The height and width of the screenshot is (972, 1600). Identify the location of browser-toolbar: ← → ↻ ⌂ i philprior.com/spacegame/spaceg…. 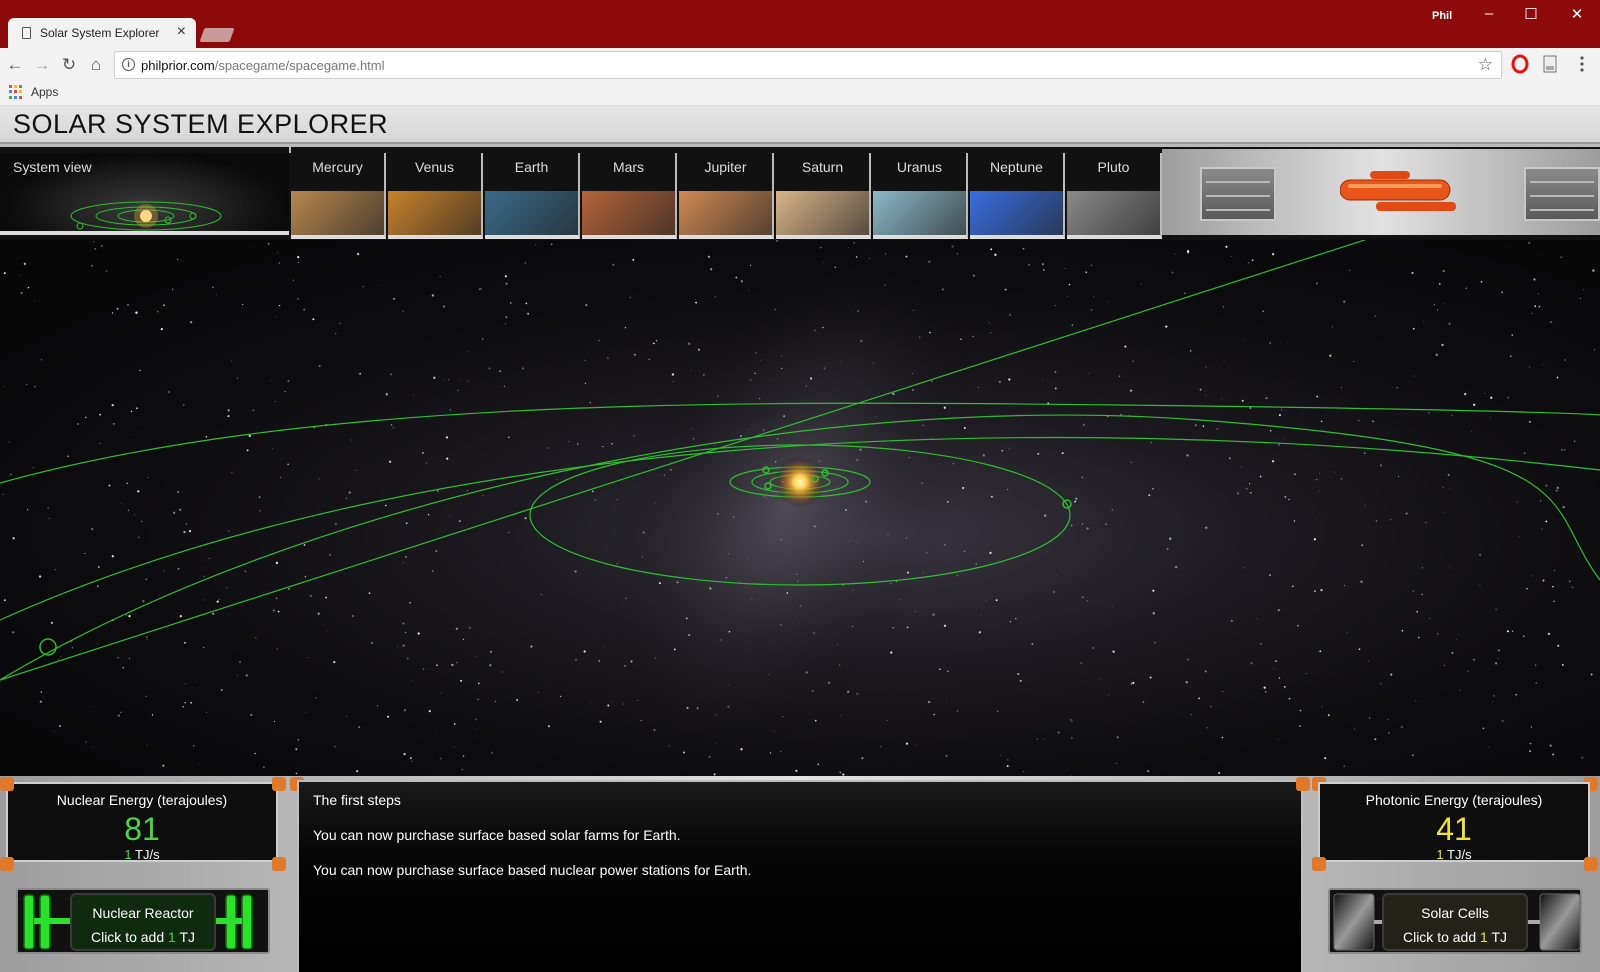
(800, 65).